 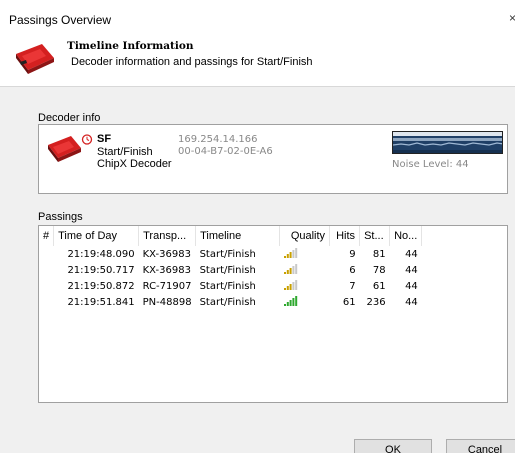 What do you see at coordinates (379, 286) in the screenshot?
I see `passing-strength: 61` at bounding box center [379, 286].